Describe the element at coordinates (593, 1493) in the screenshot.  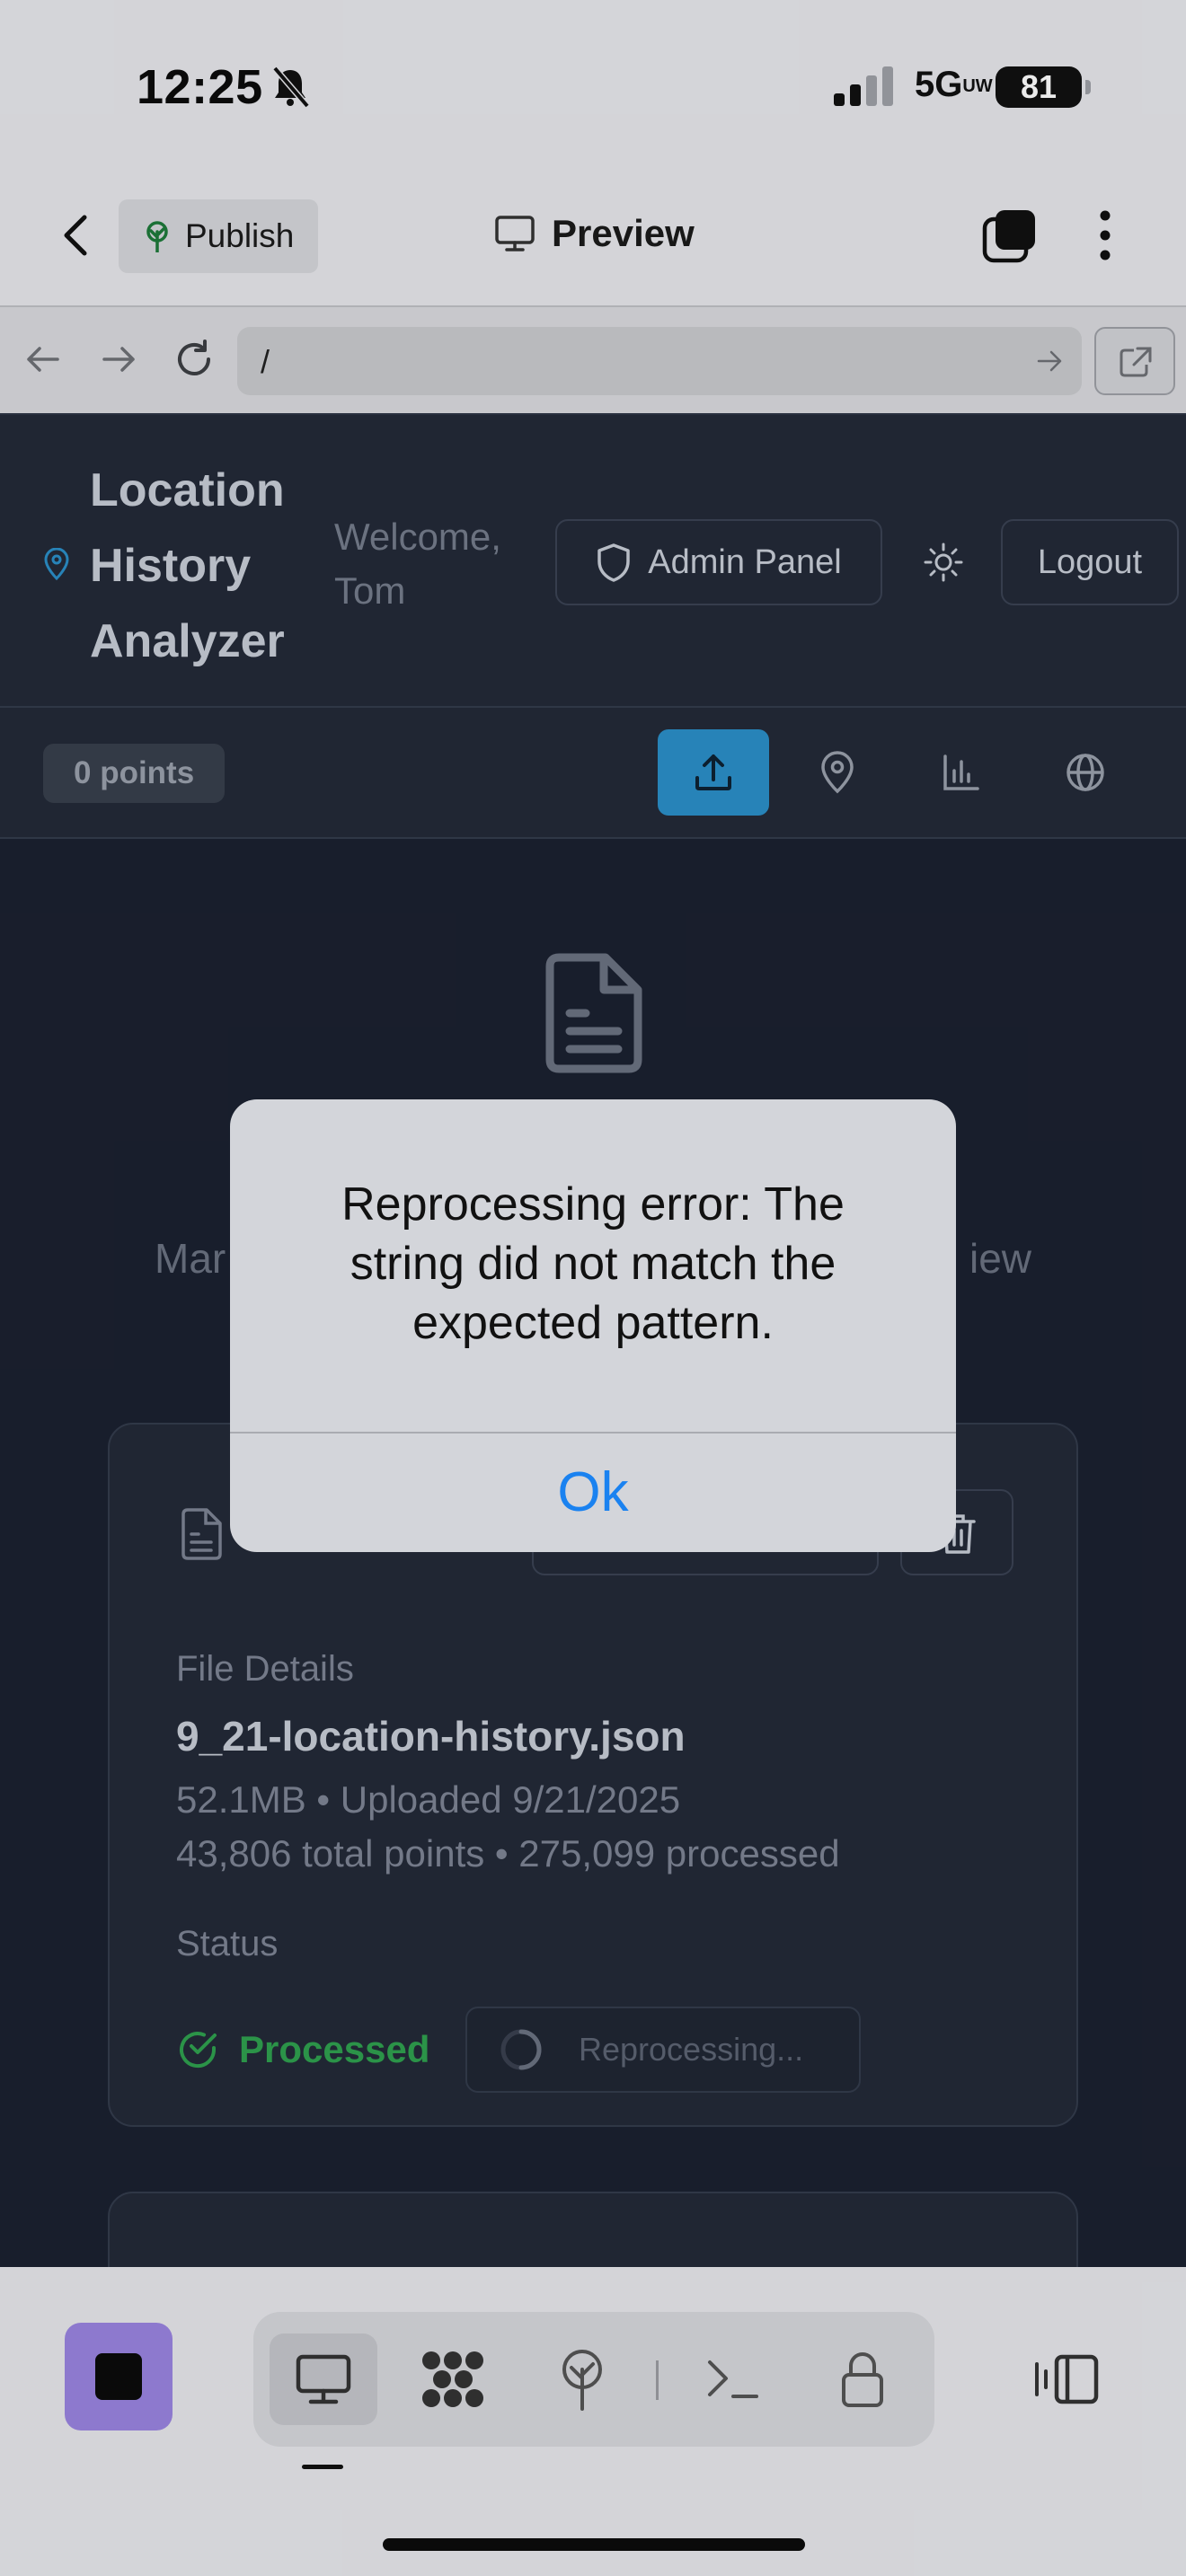
I see `alert-ok-button: Ok` at that location.